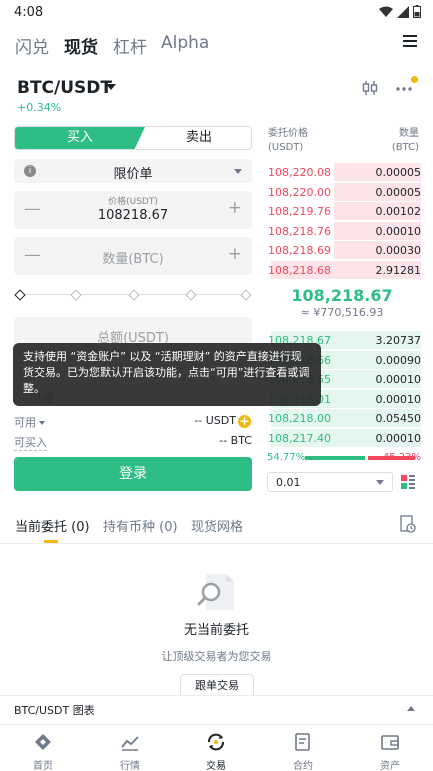  Describe the element at coordinates (80, 138) in the screenshot. I see `buy-tab: 买入` at that location.